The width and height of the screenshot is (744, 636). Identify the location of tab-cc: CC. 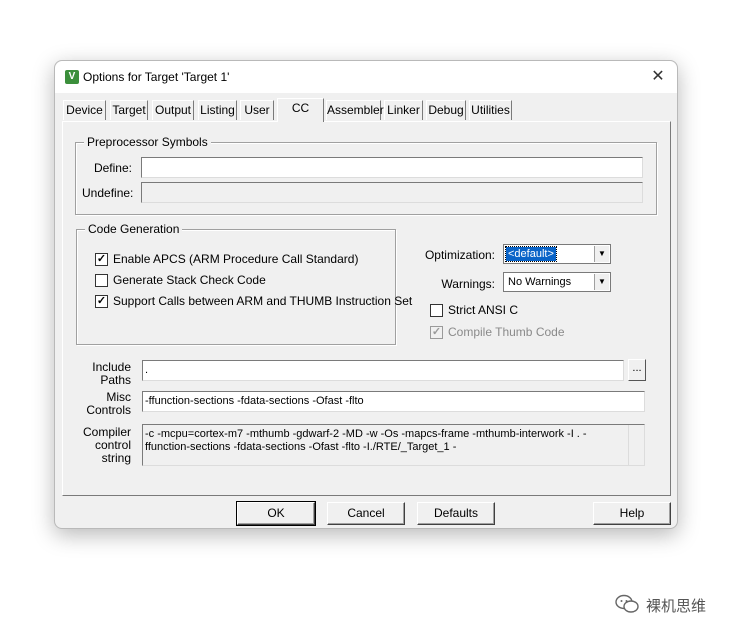
(300, 110).